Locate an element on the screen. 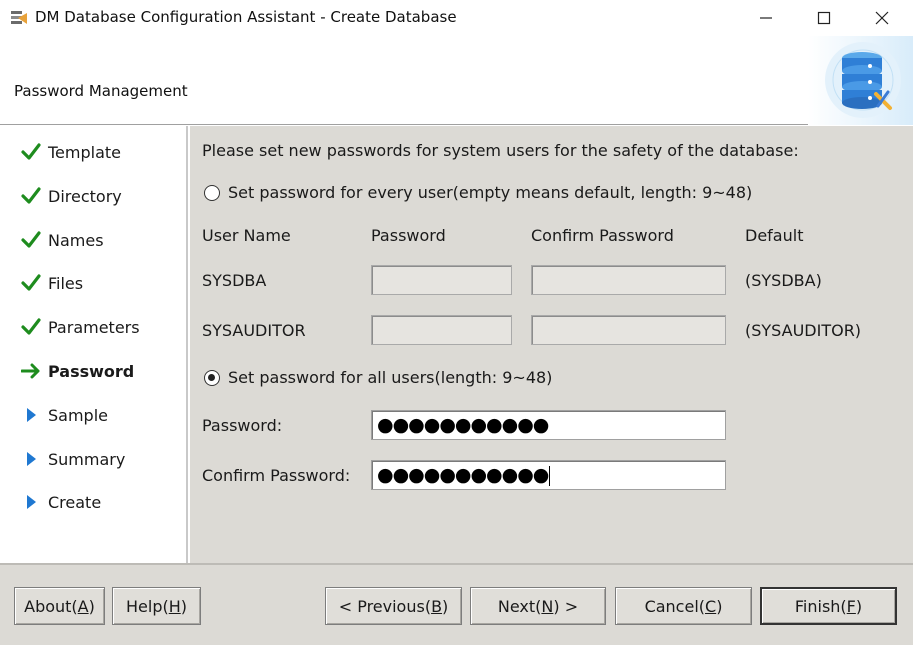 The width and height of the screenshot is (913, 645). previous-button-end: ) is located at coordinates (445, 606).